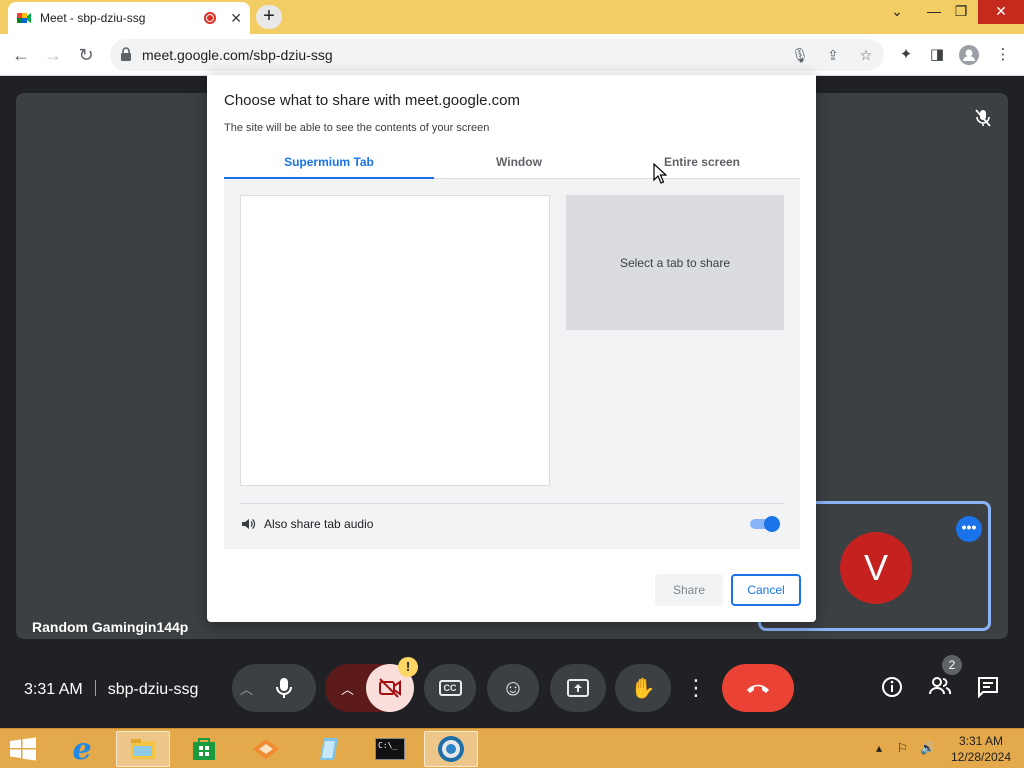  What do you see at coordinates (1003, 55) in the screenshot?
I see `browser-menu-icon: ⋮` at bounding box center [1003, 55].